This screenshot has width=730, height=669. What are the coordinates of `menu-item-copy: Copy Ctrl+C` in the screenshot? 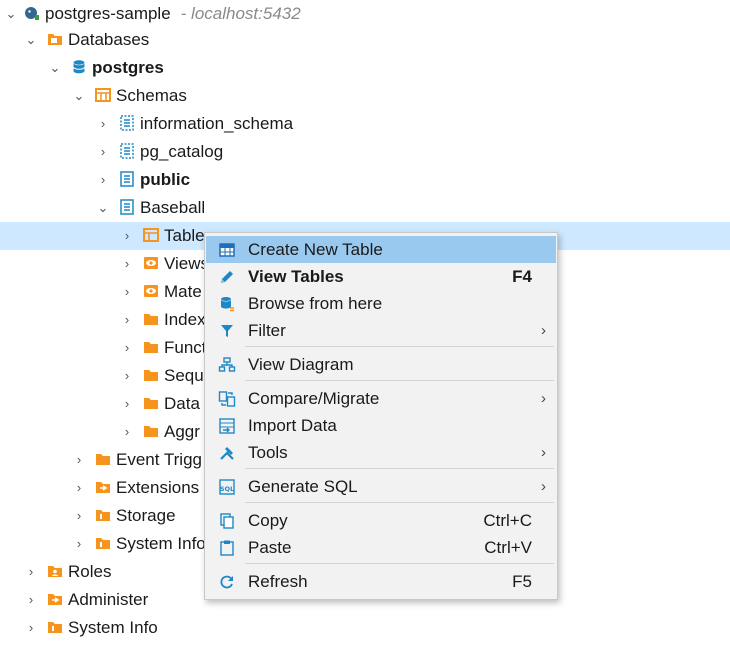 It's located at (381, 520).